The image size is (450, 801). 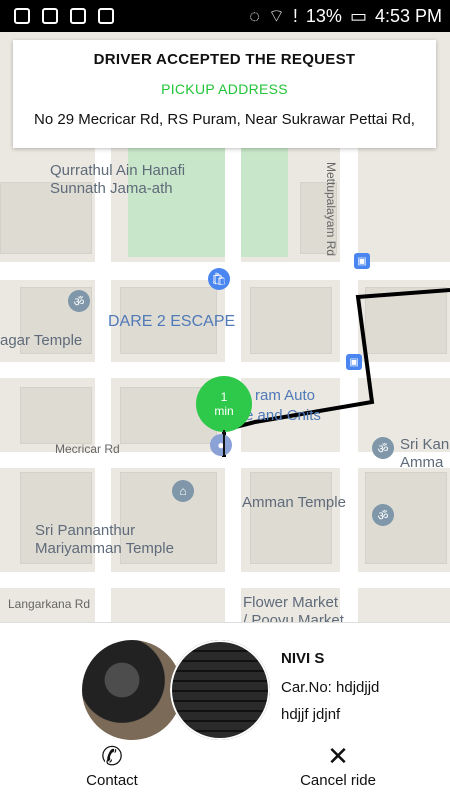 I want to click on status-notification-icons, so click(x=57, y=16).